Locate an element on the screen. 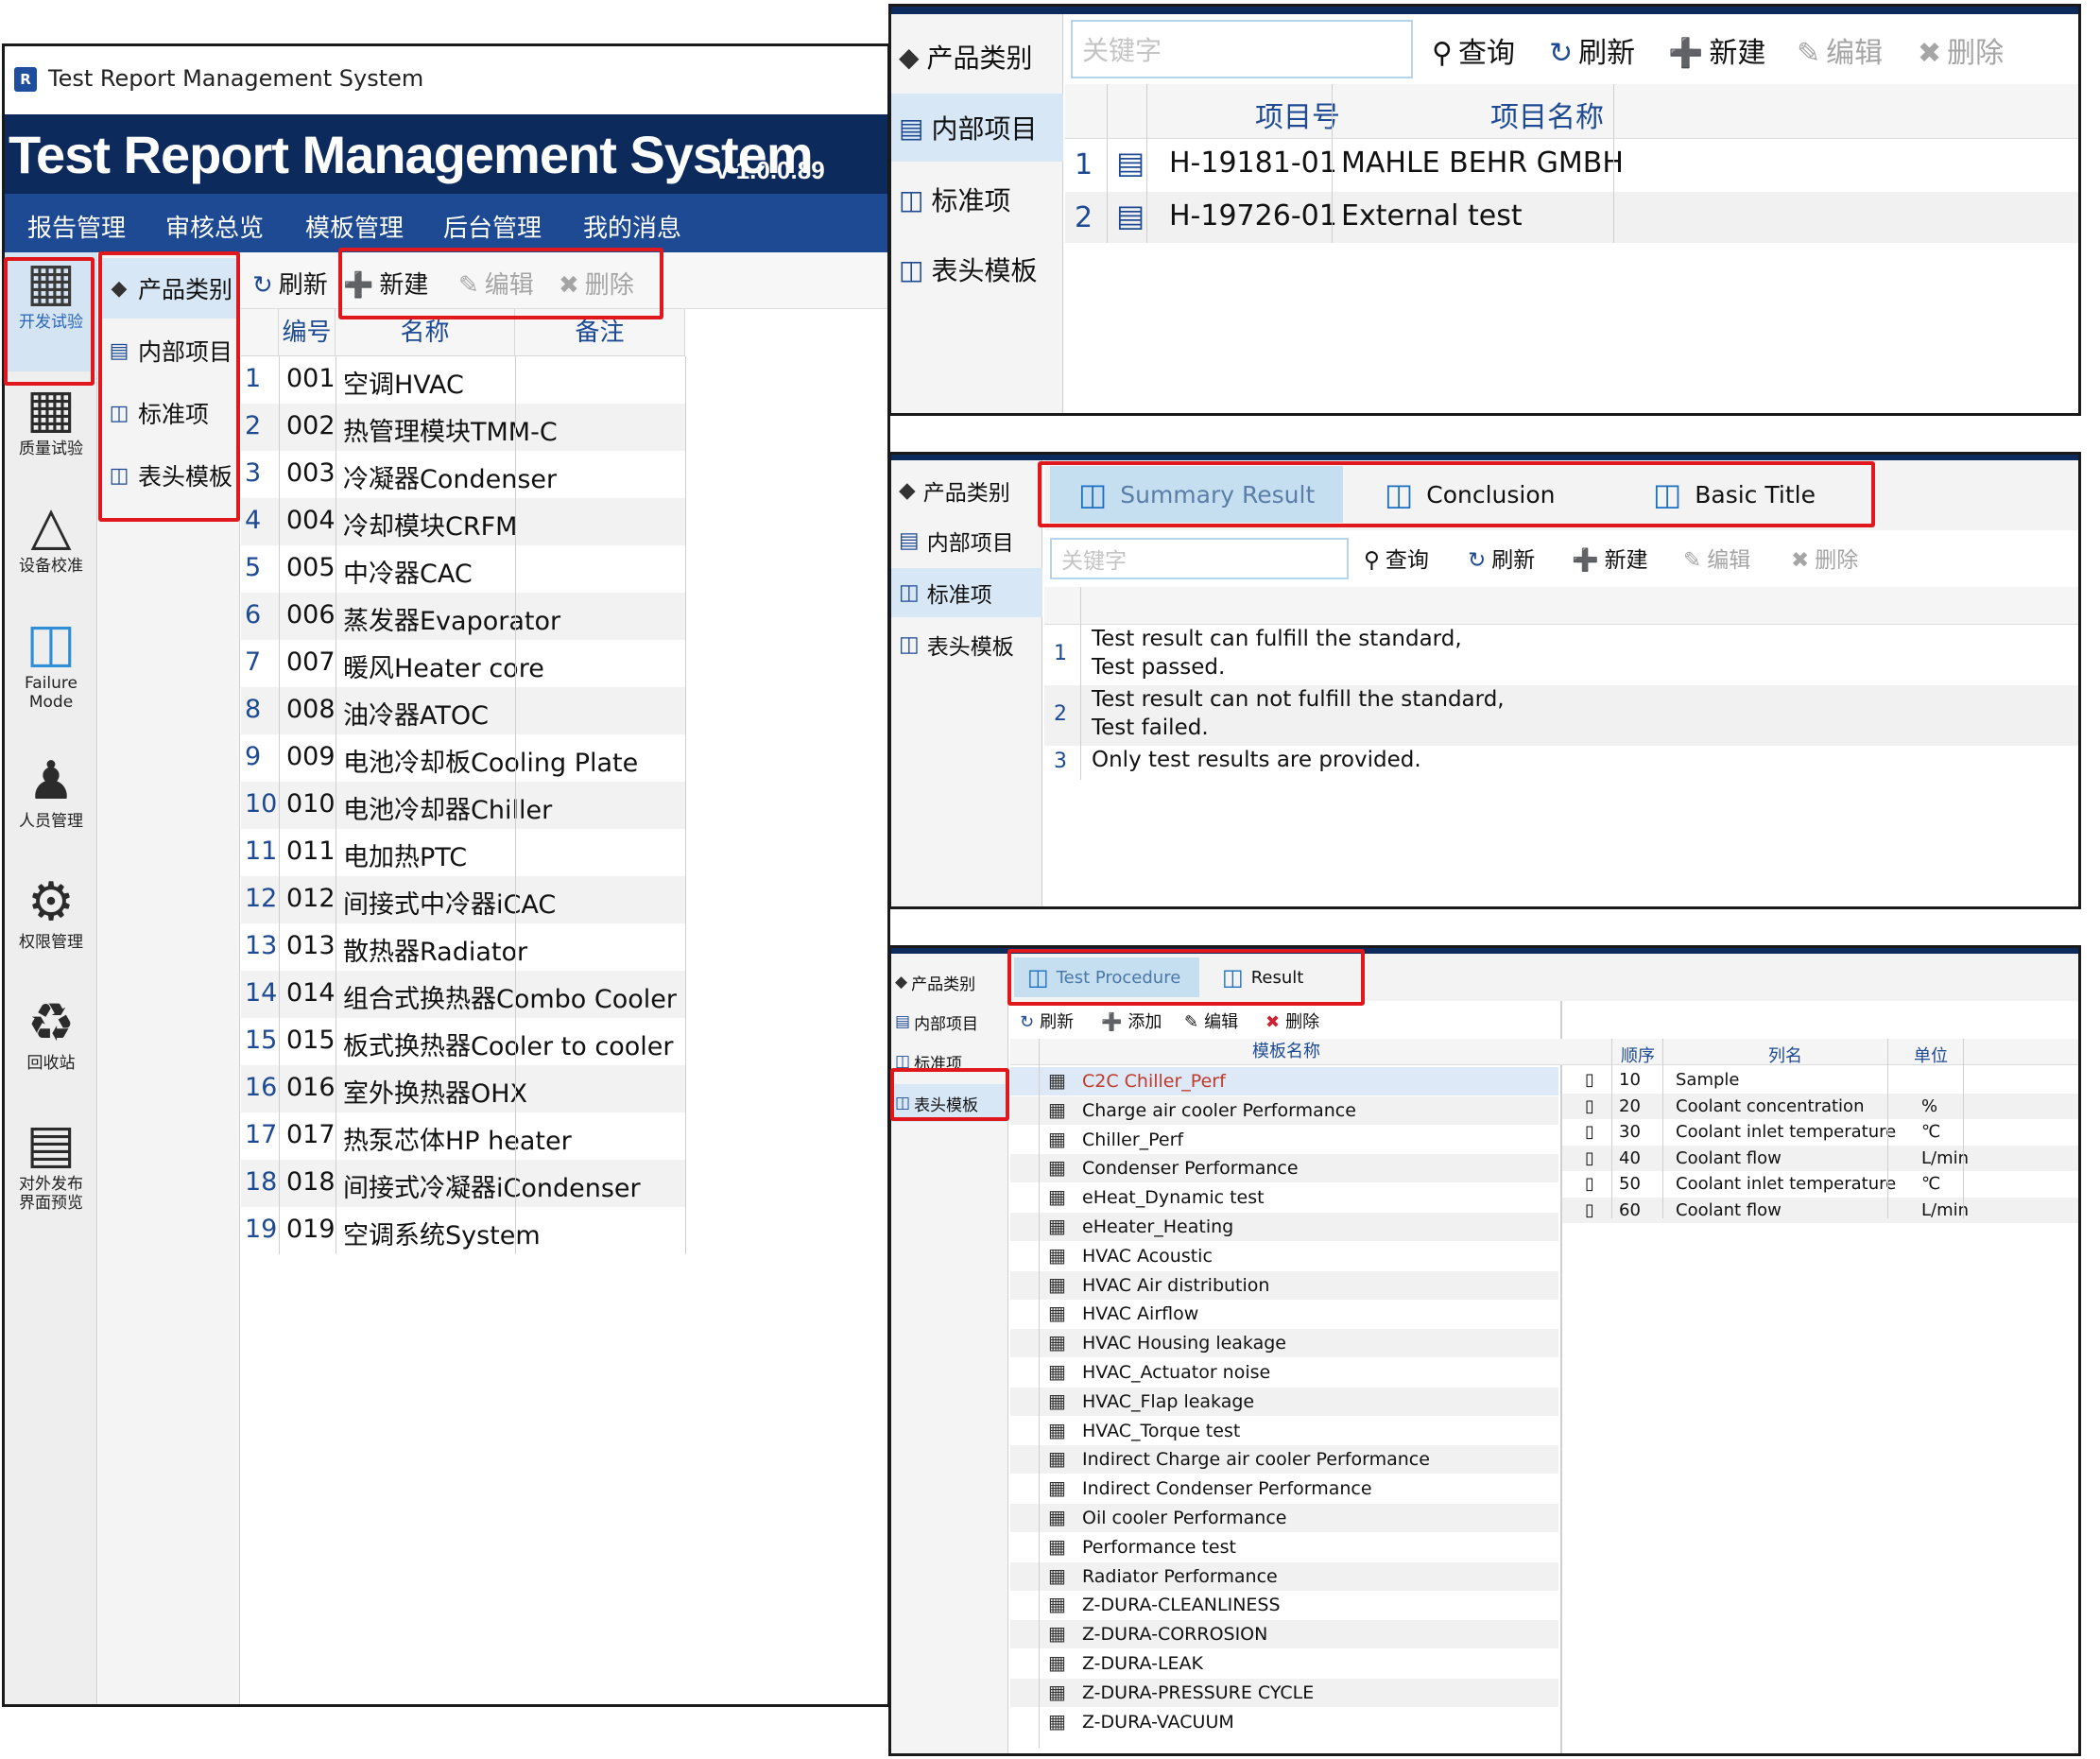 This screenshot has width=2100, height=1759. column-header-column-name: 列名 is located at coordinates (1785, 1055).